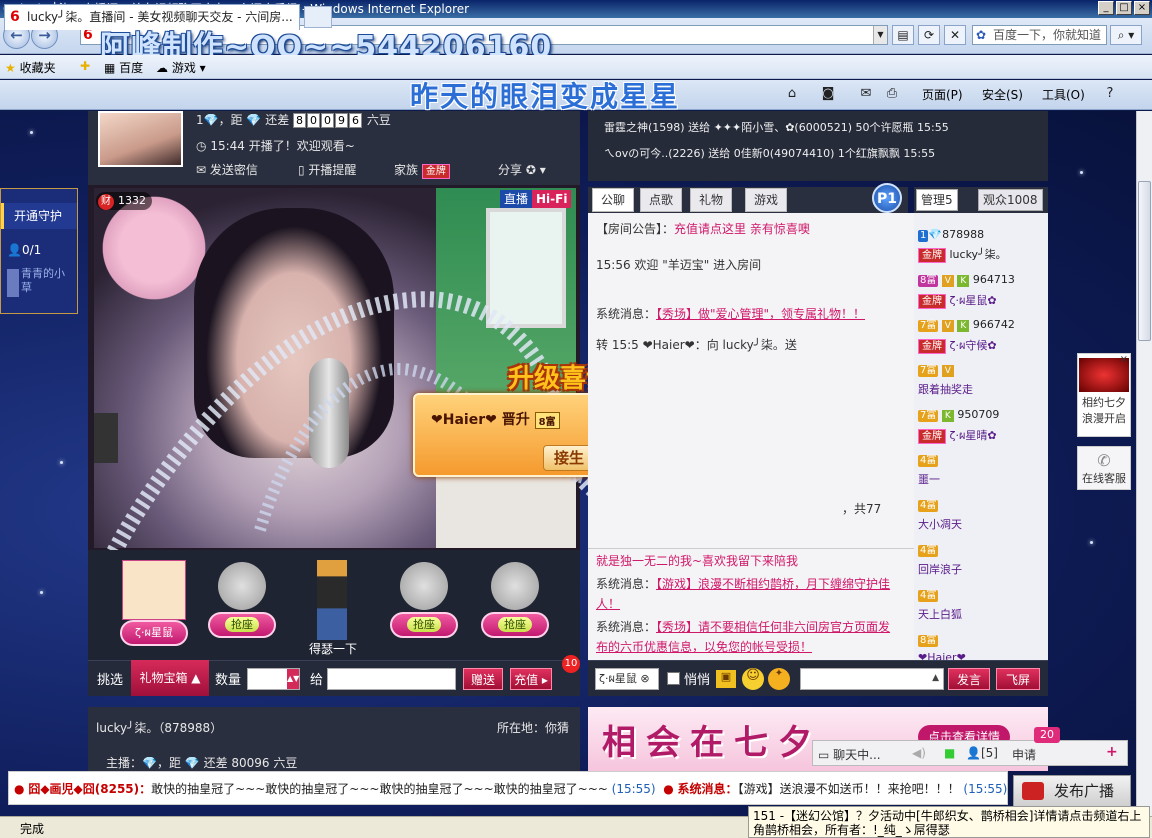 The height and width of the screenshot is (838, 1152). I want to click on publish-broadcast-button: 发布广播, so click(1072, 791).